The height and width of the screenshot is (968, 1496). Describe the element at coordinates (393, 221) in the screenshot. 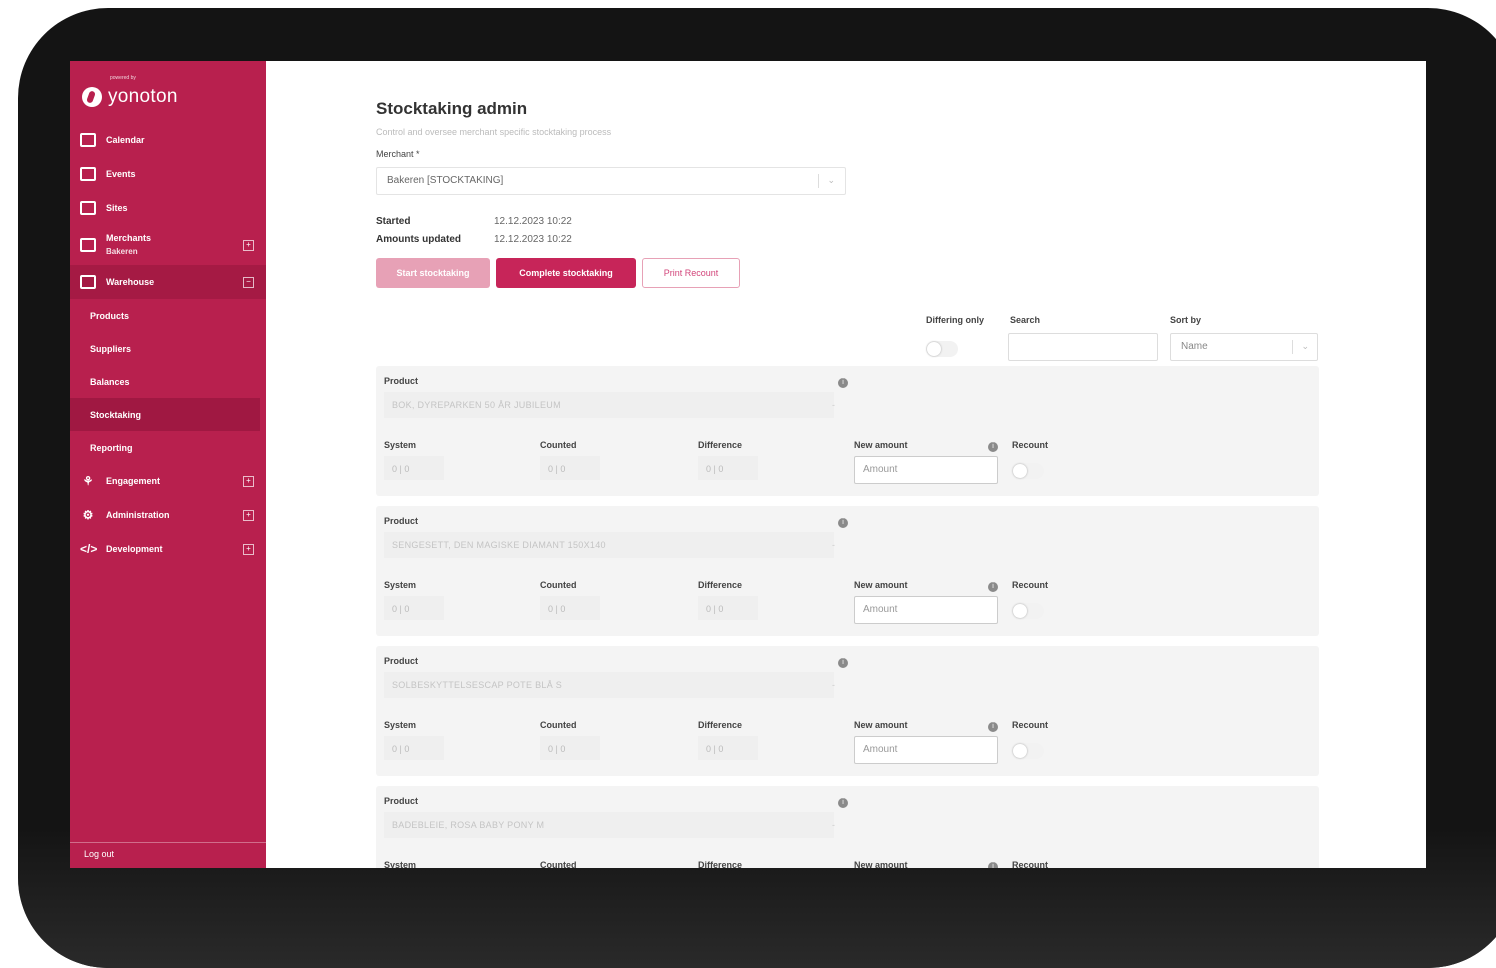

I see `started-label: Started` at that location.